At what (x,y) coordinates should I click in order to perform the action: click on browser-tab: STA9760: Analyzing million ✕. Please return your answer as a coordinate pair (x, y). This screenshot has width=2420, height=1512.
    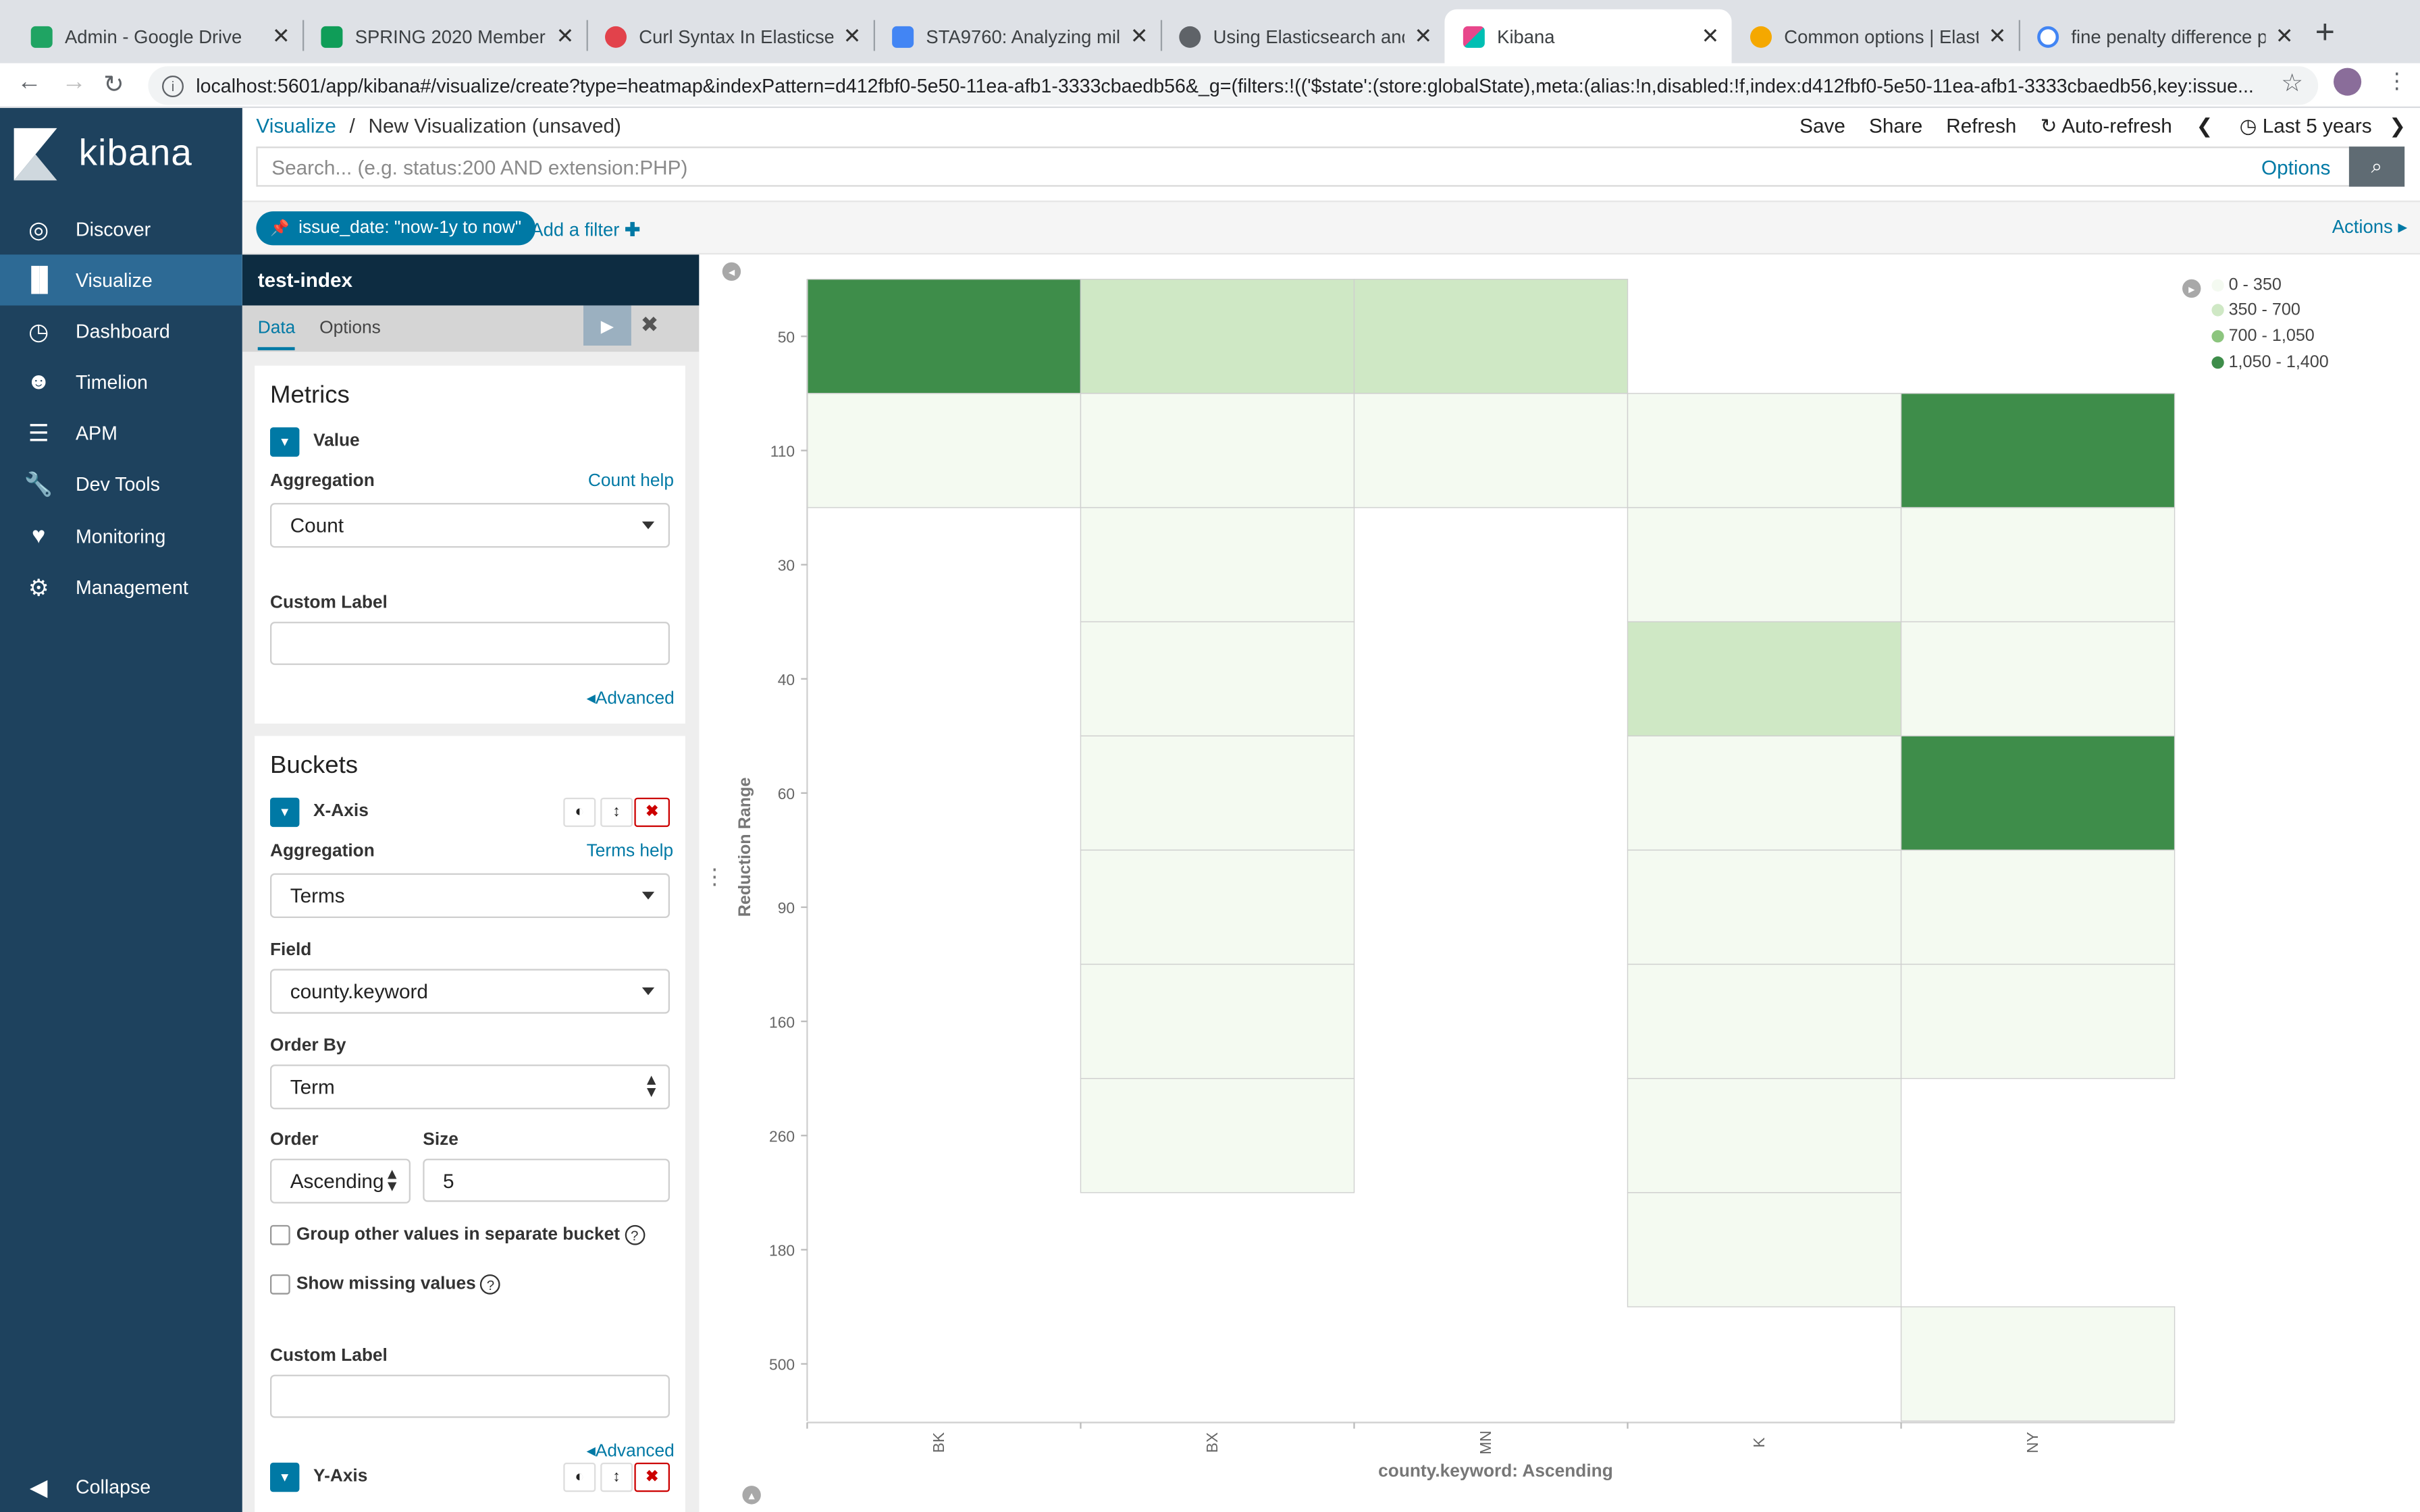
    Looking at the image, I should click on (1017, 36).